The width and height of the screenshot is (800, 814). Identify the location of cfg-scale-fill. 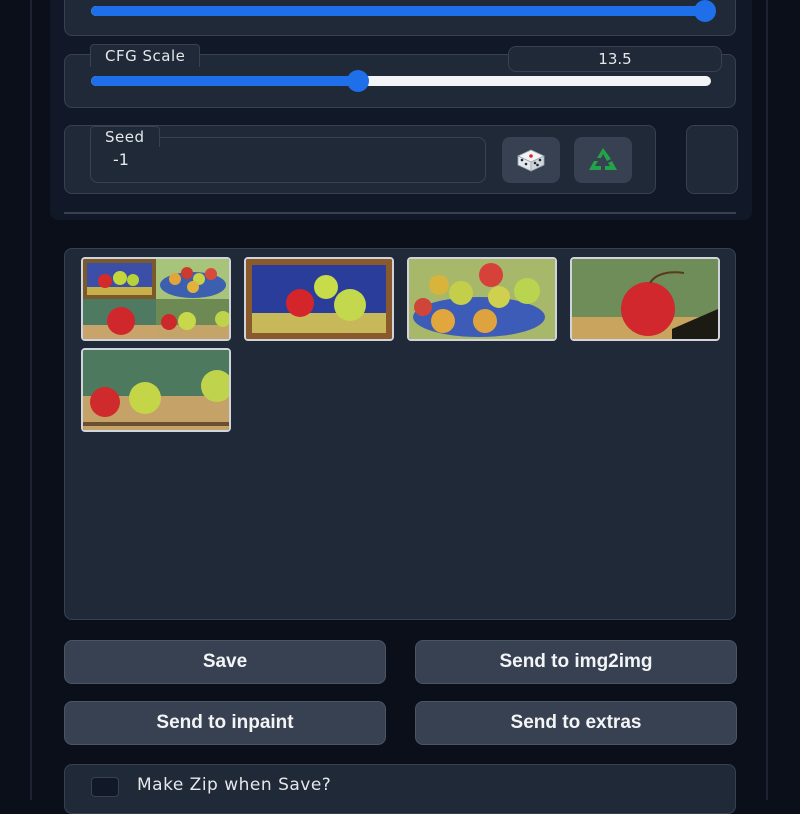
(224, 81).